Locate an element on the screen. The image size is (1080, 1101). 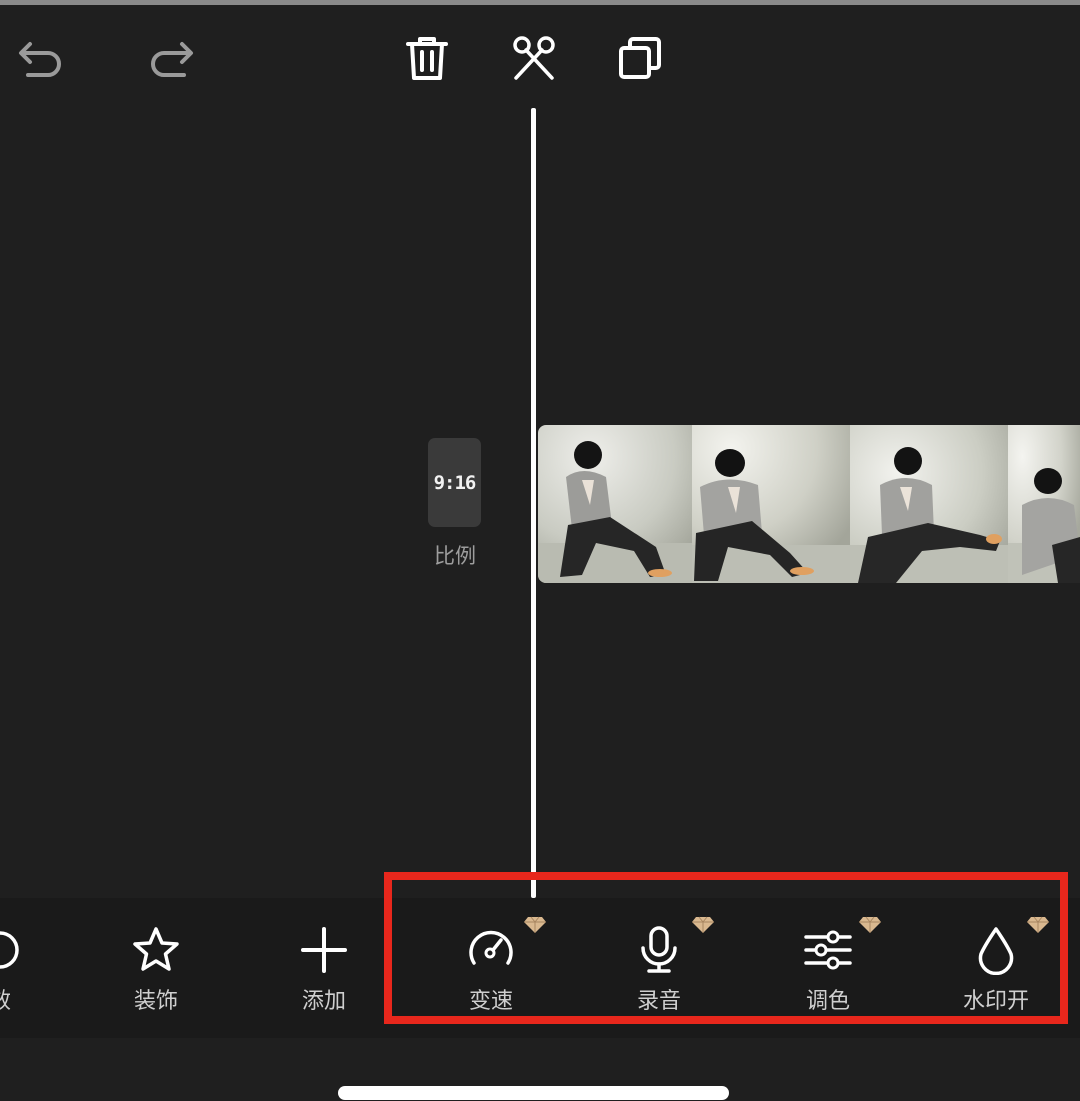
delete-button is located at coordinates (427, 58).